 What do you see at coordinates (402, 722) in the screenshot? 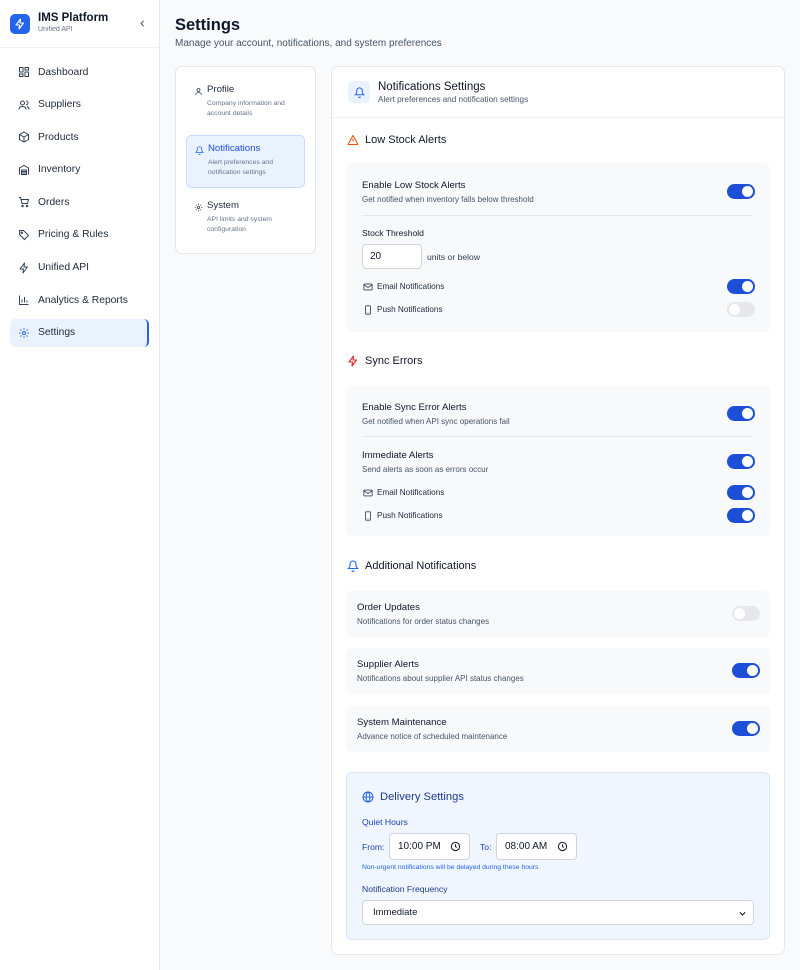
I see `item-title: System Maintenance` at bounding box center [402, 722].